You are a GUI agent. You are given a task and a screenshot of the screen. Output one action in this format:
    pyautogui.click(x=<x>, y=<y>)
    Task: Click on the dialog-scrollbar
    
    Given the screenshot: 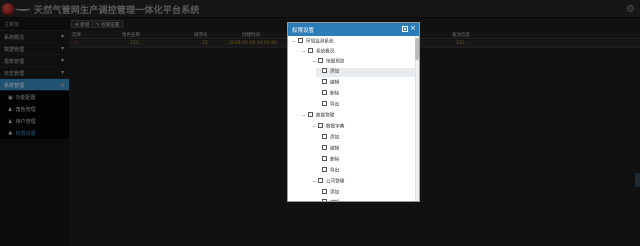 What is the action you would take?
    pyautogui.click(x=417, y=118)
    